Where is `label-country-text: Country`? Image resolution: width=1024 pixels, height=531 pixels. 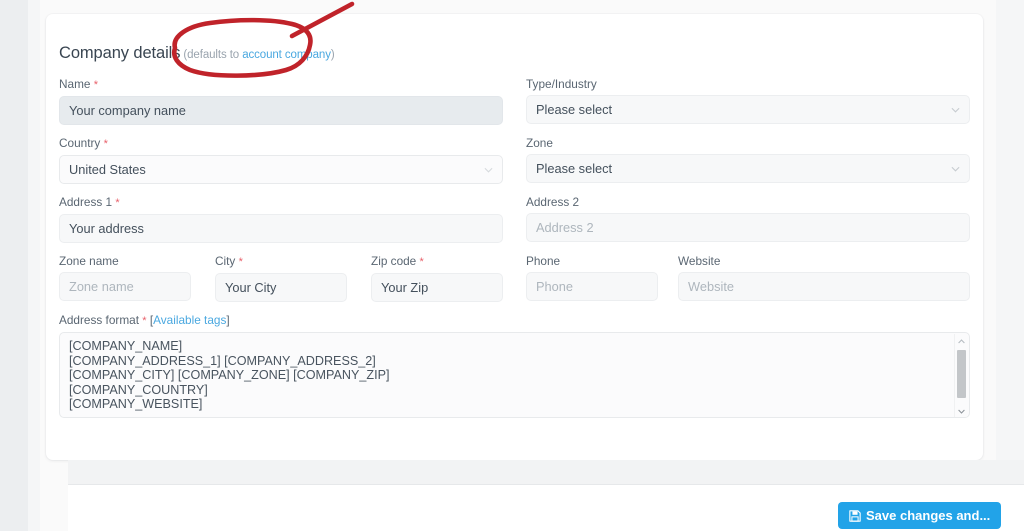
label-country-text: Country is located at coordinates (80, 143).